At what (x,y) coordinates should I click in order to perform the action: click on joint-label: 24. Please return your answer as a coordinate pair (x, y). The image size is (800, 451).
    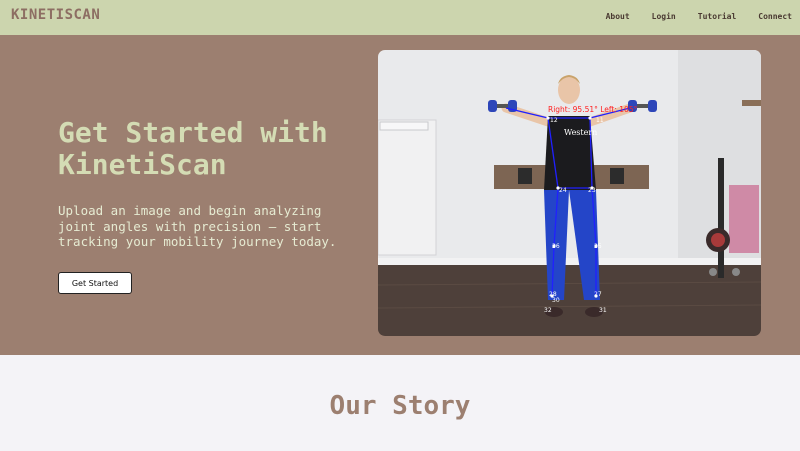
    Looking at the image, I should click on (563, 190).